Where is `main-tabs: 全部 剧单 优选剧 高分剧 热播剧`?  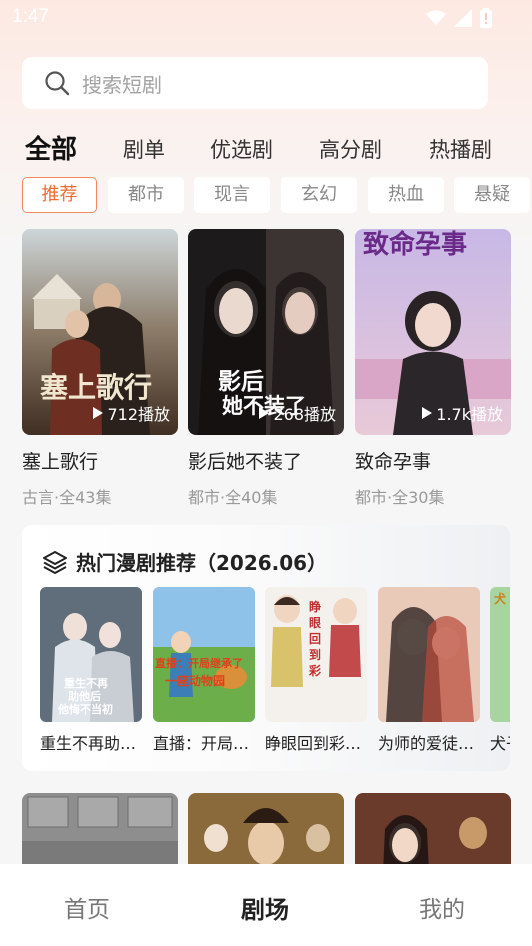
main-tabs: 全部 剧单 优选剧 高分剧 热播剧 is located at coordinates (266, 150).